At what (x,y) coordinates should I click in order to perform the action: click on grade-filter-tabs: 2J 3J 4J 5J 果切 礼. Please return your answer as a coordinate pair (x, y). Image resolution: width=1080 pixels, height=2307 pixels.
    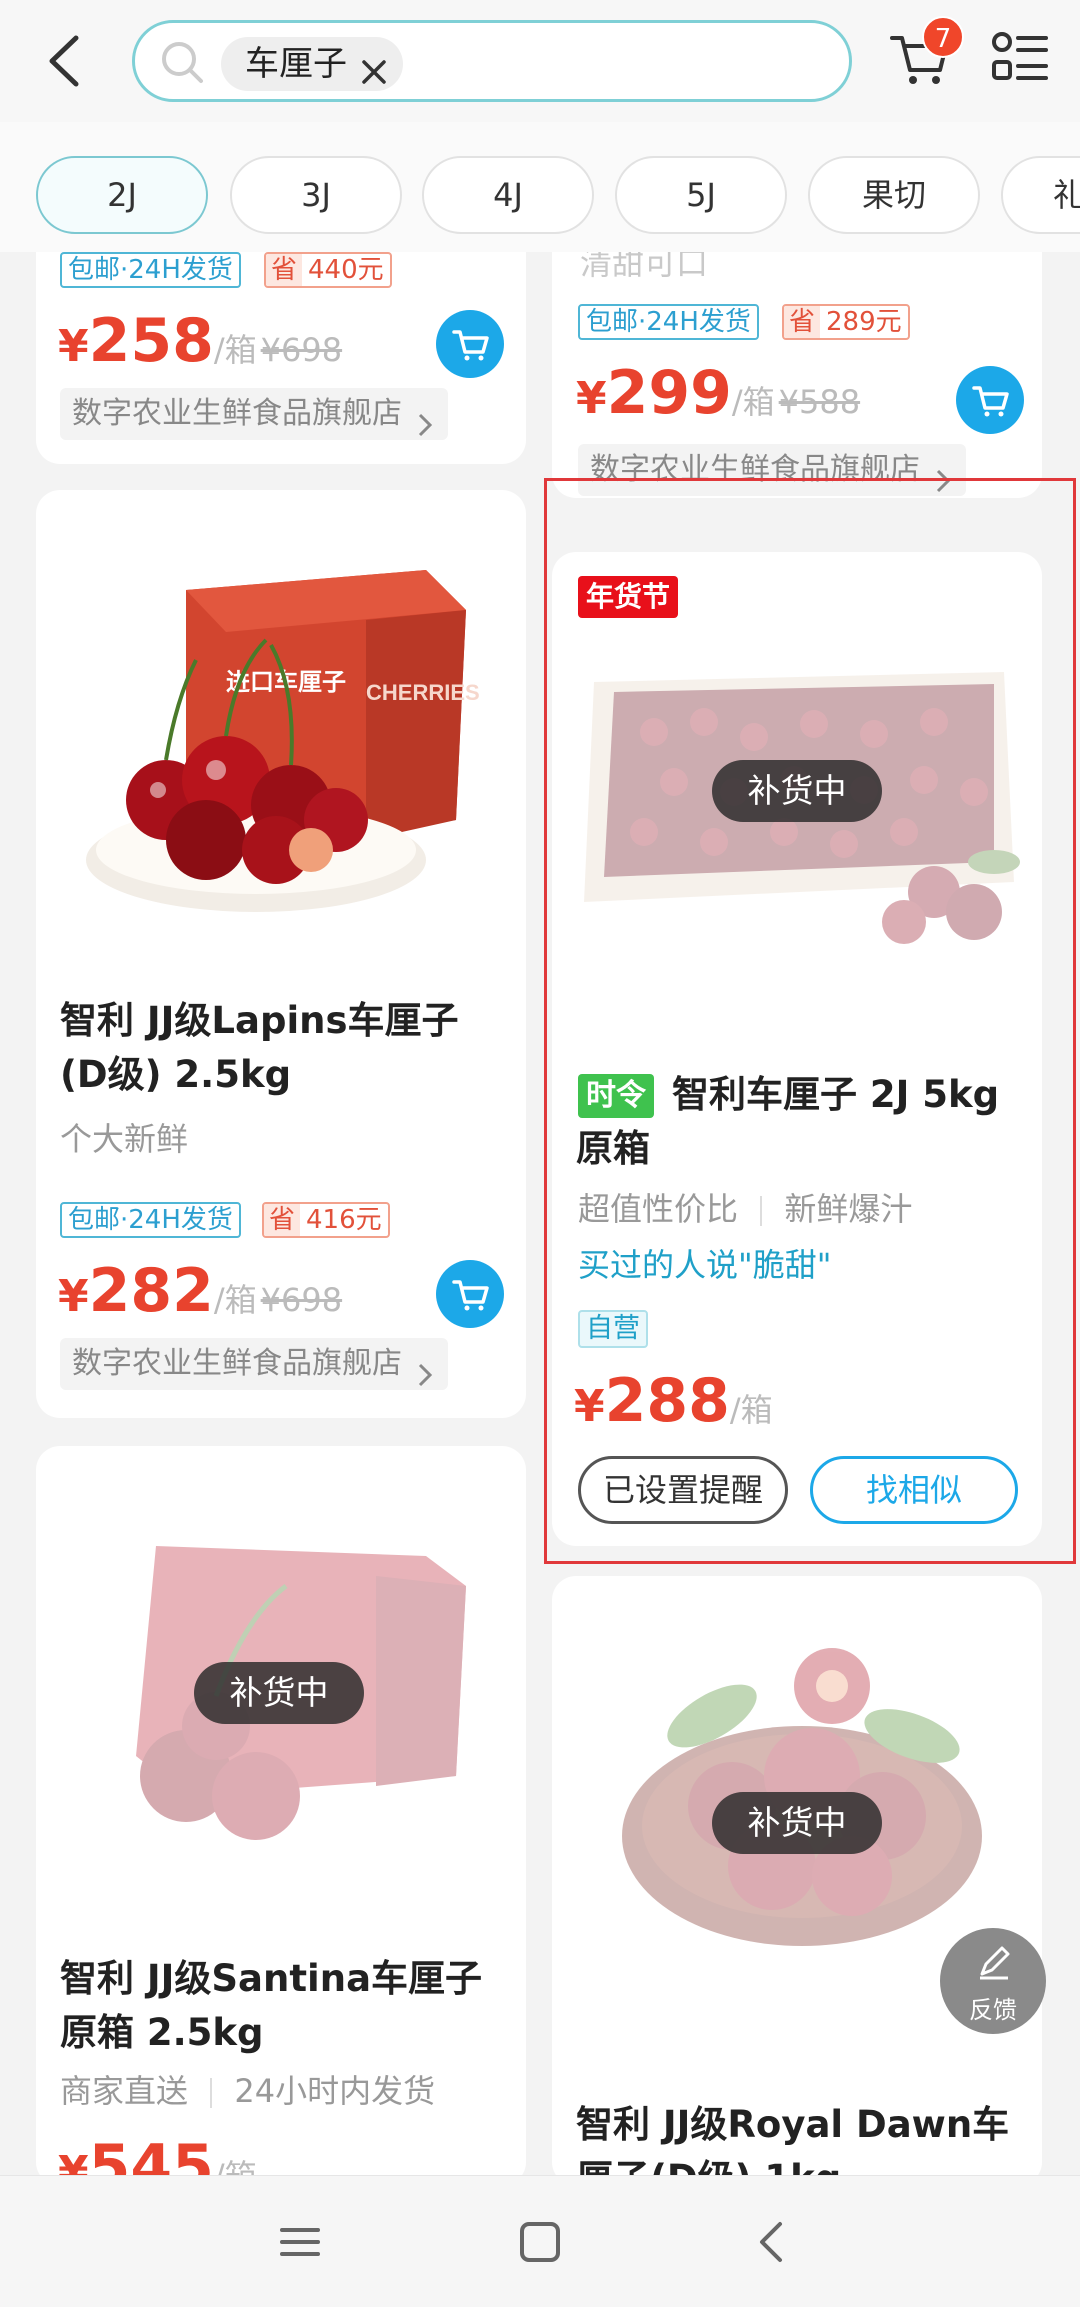
    Looking at the image, I should click on (540, 187).